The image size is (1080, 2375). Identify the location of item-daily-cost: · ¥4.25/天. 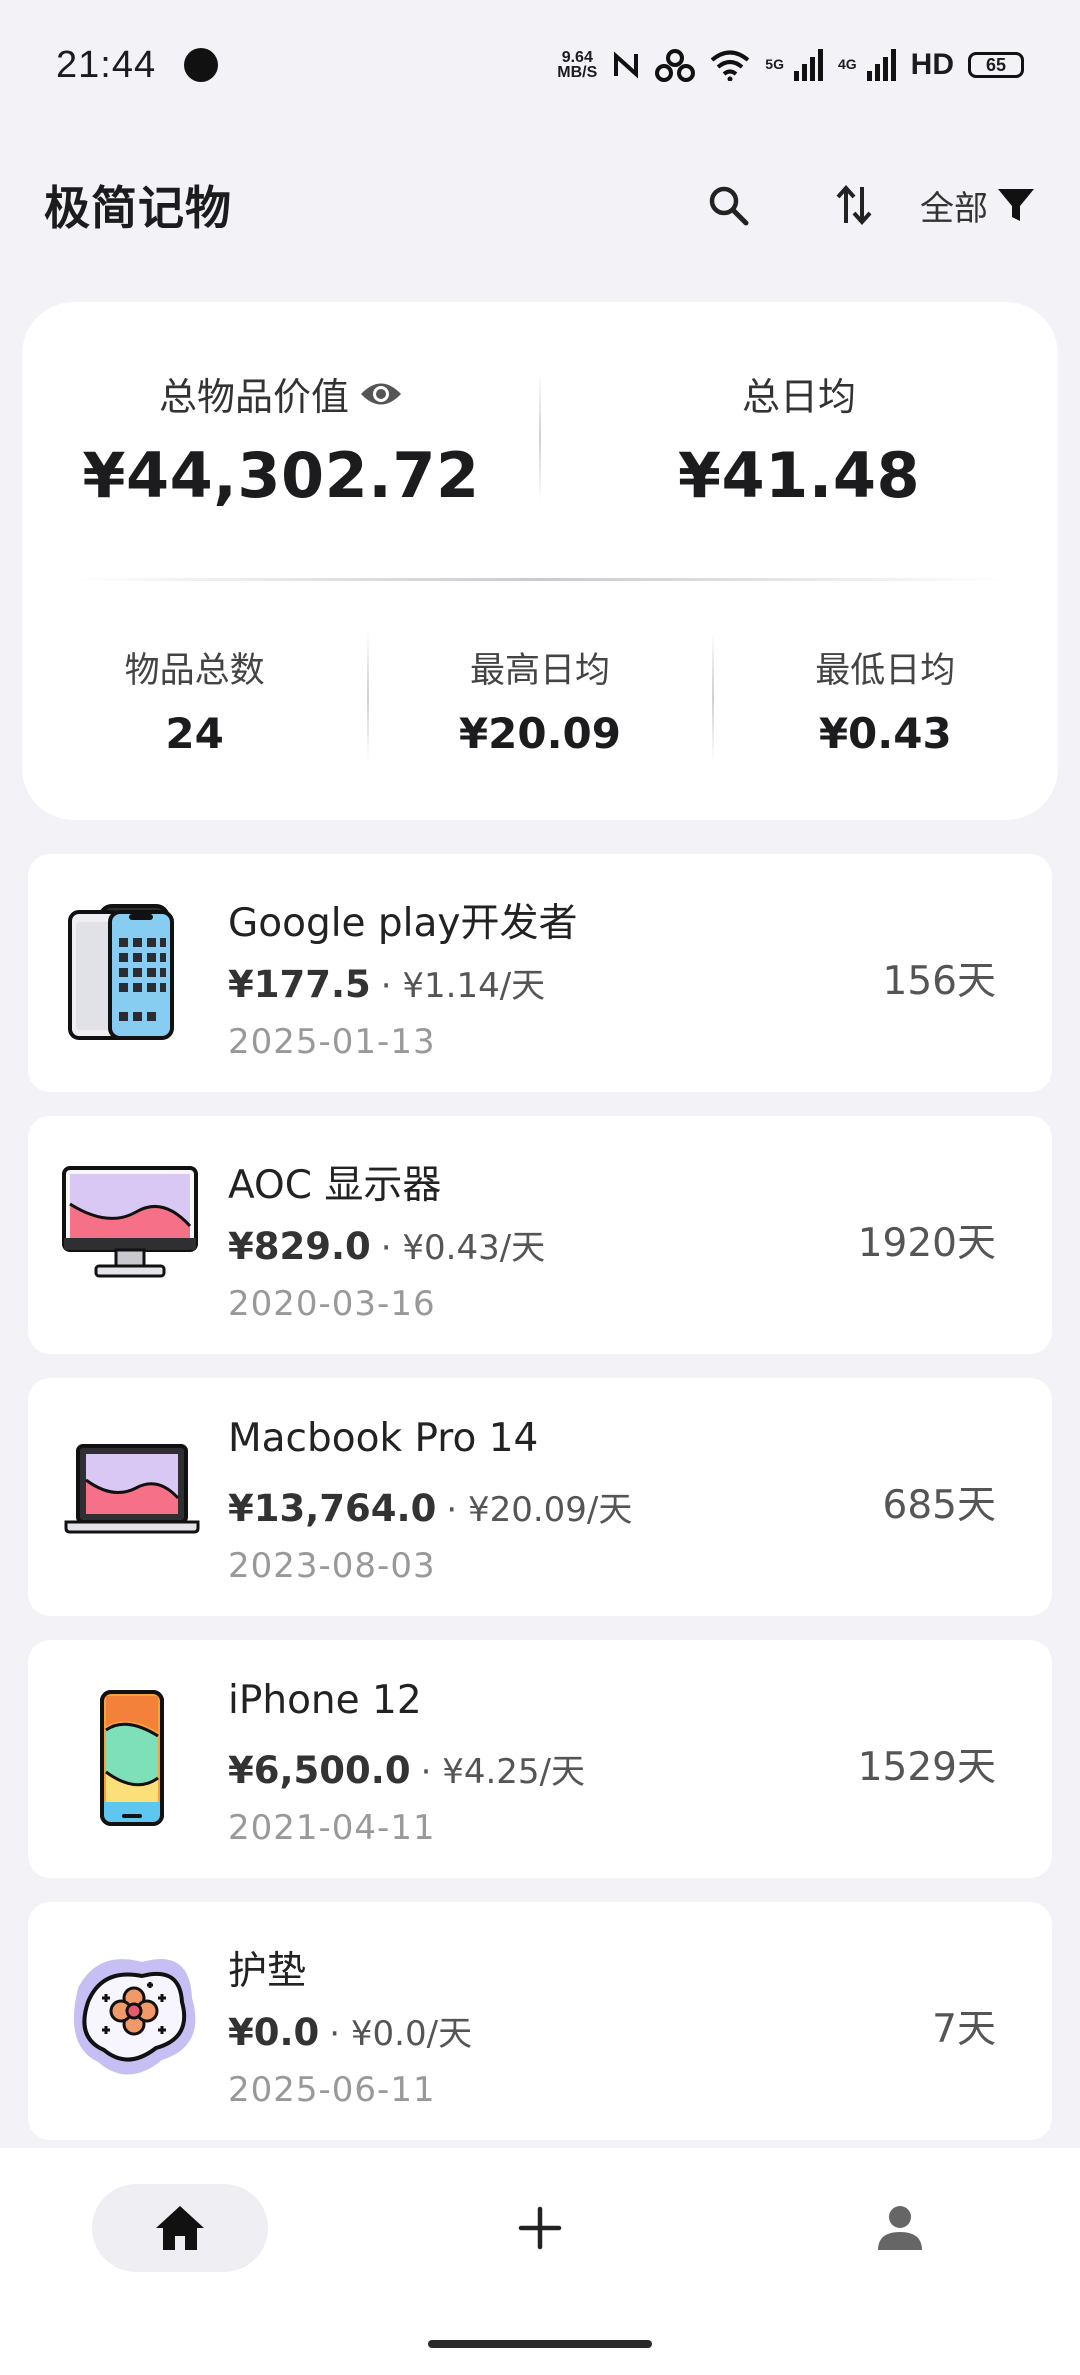
(502, 1772).